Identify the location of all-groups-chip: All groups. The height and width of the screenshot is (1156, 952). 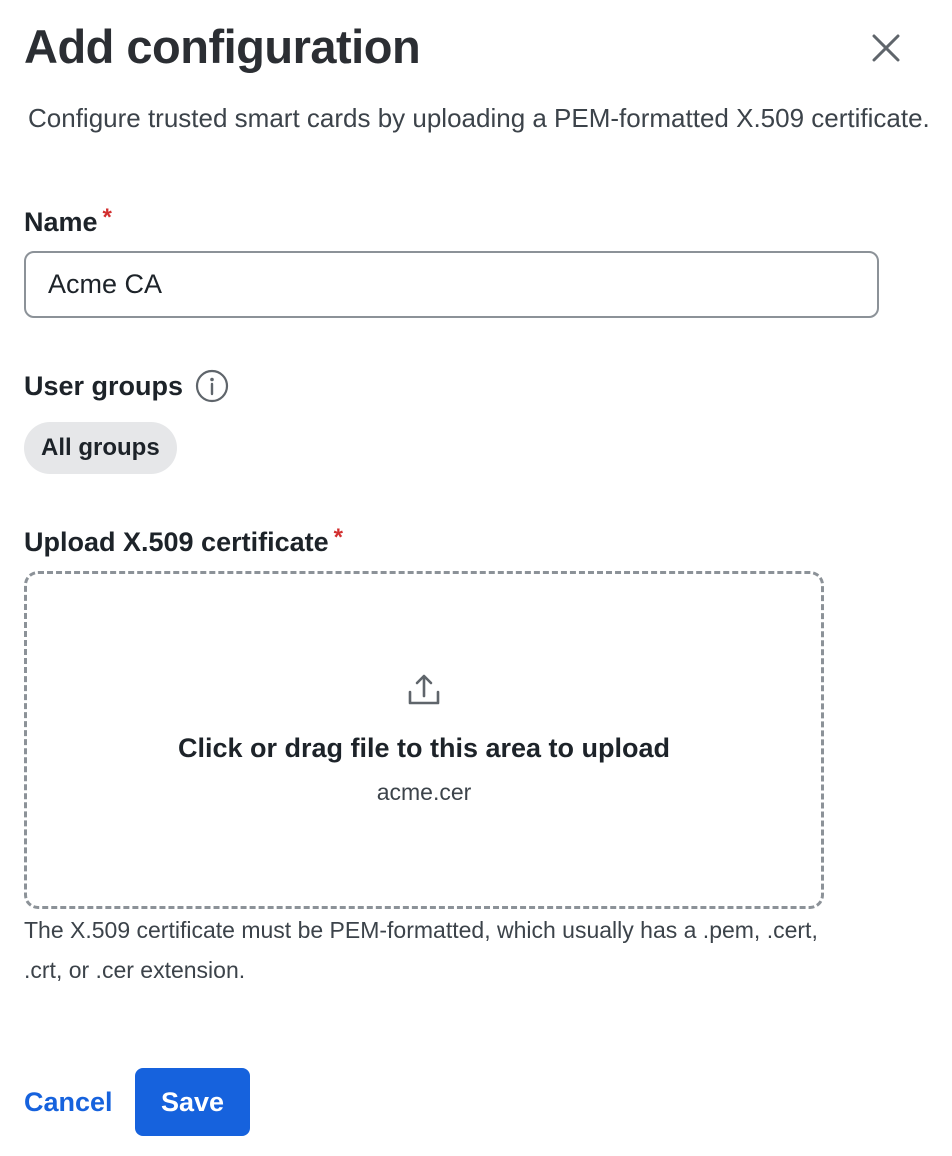
(100, 448).